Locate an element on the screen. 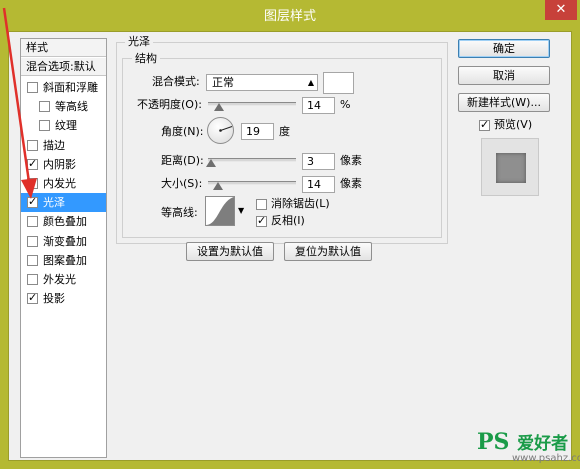 The width and height of the screenshot is (580, 469). style-item-label: 外发光 is located at coordinates (59, 279).